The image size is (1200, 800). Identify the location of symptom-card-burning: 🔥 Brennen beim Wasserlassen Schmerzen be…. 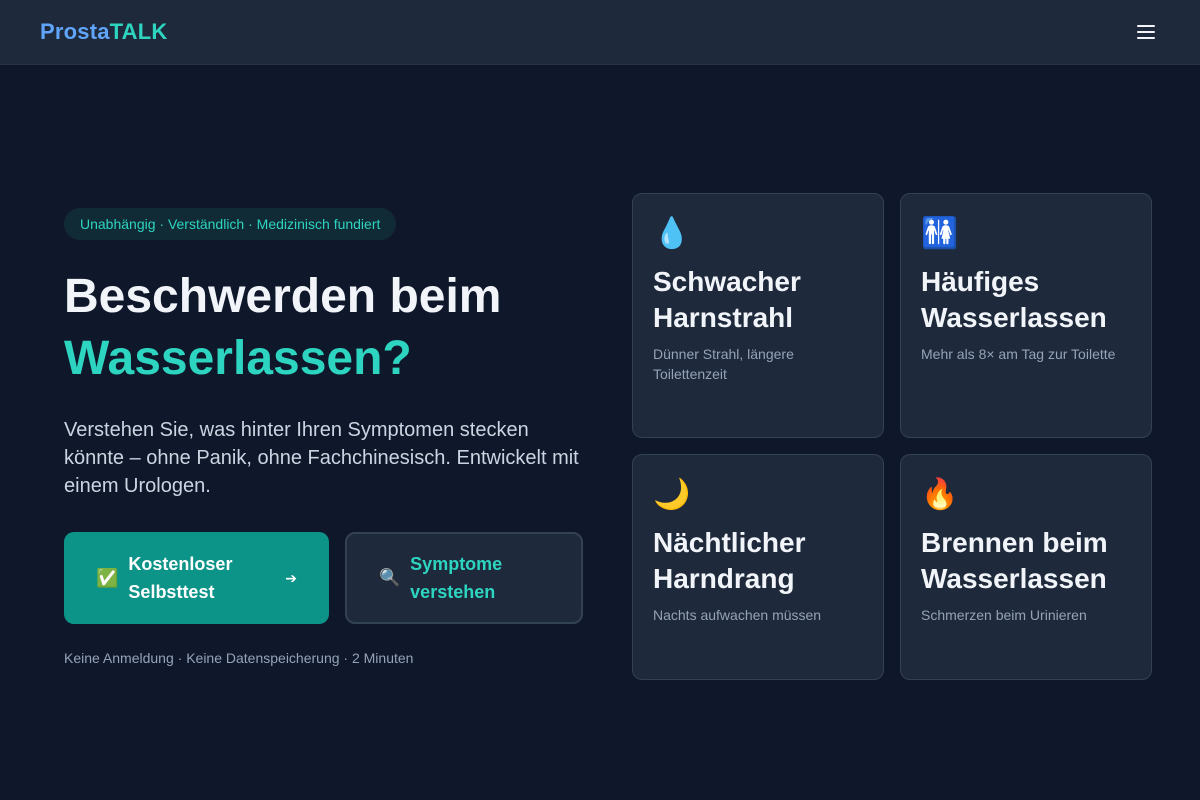
(1026, 567).